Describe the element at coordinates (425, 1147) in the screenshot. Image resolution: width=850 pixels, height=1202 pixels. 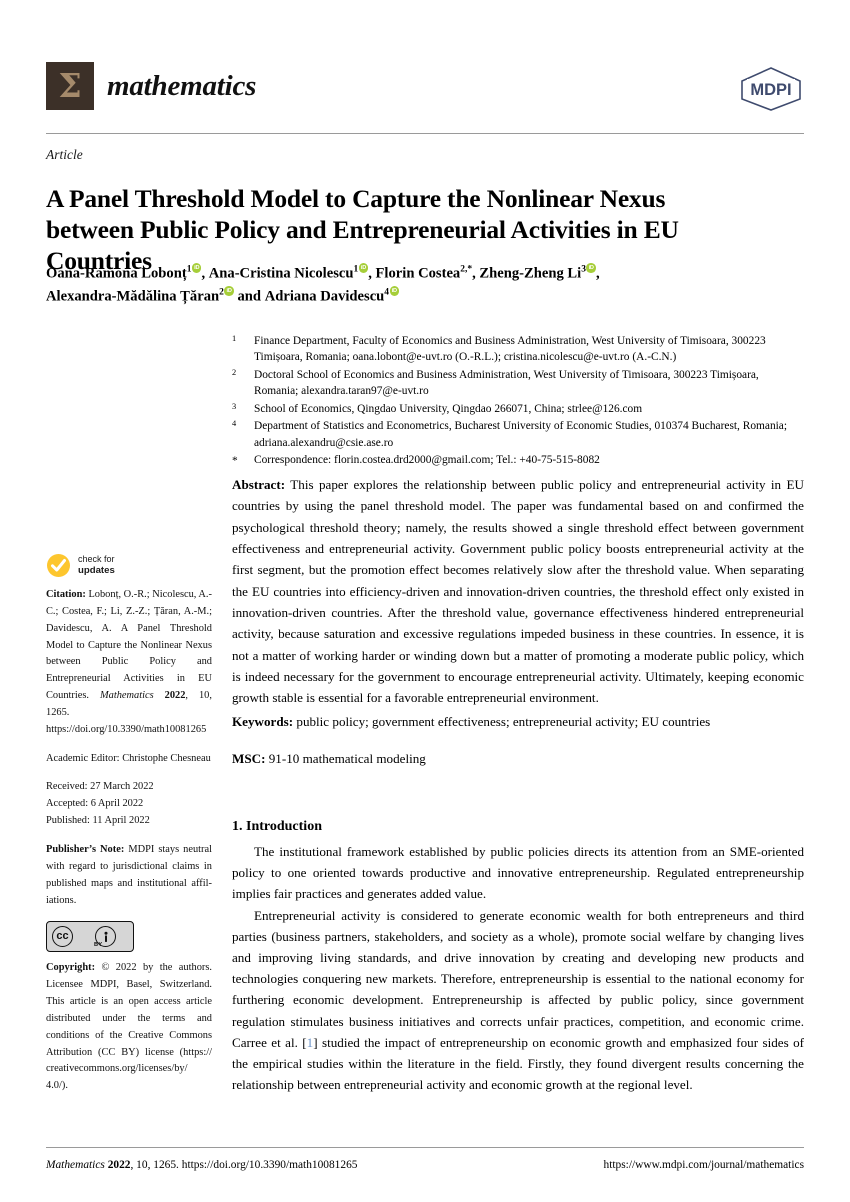
I see `footer-divider` at that location.